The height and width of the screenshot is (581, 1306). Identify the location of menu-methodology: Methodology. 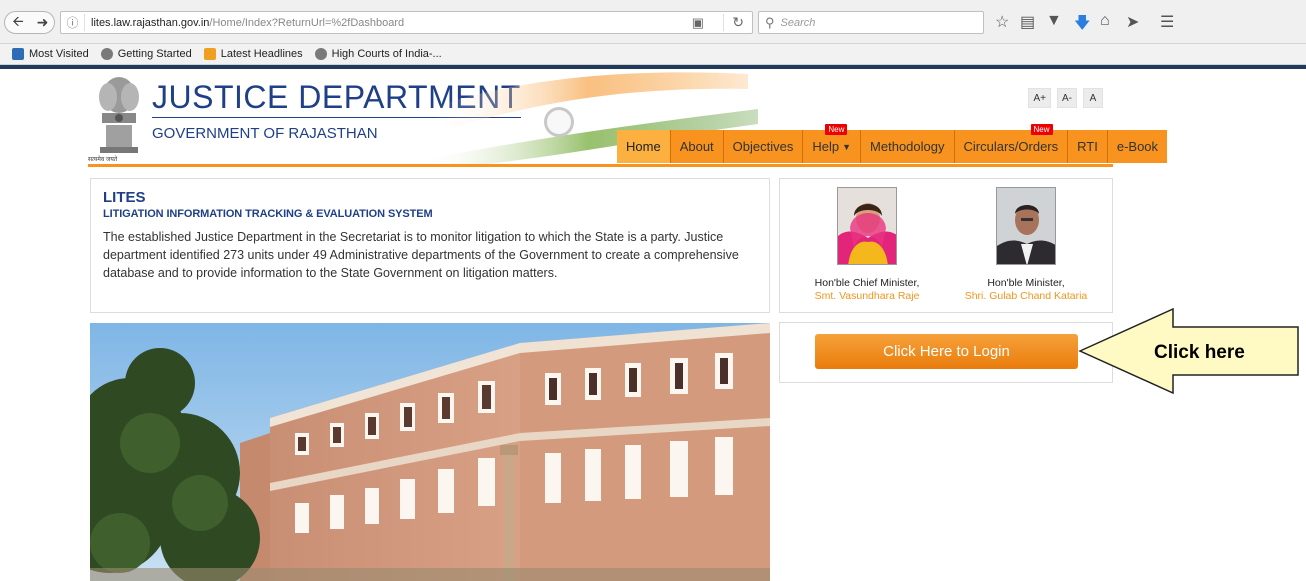
(908, 146).